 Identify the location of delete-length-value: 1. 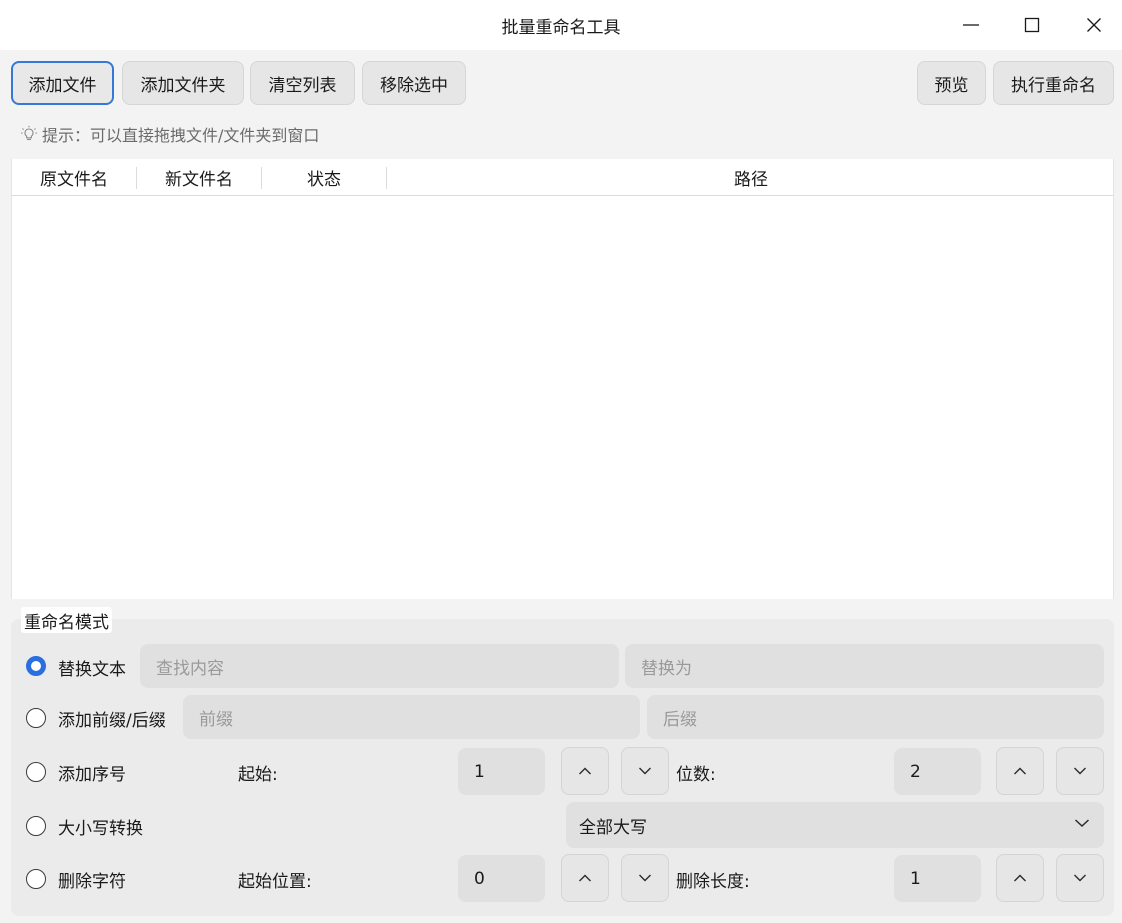
(915, 878).